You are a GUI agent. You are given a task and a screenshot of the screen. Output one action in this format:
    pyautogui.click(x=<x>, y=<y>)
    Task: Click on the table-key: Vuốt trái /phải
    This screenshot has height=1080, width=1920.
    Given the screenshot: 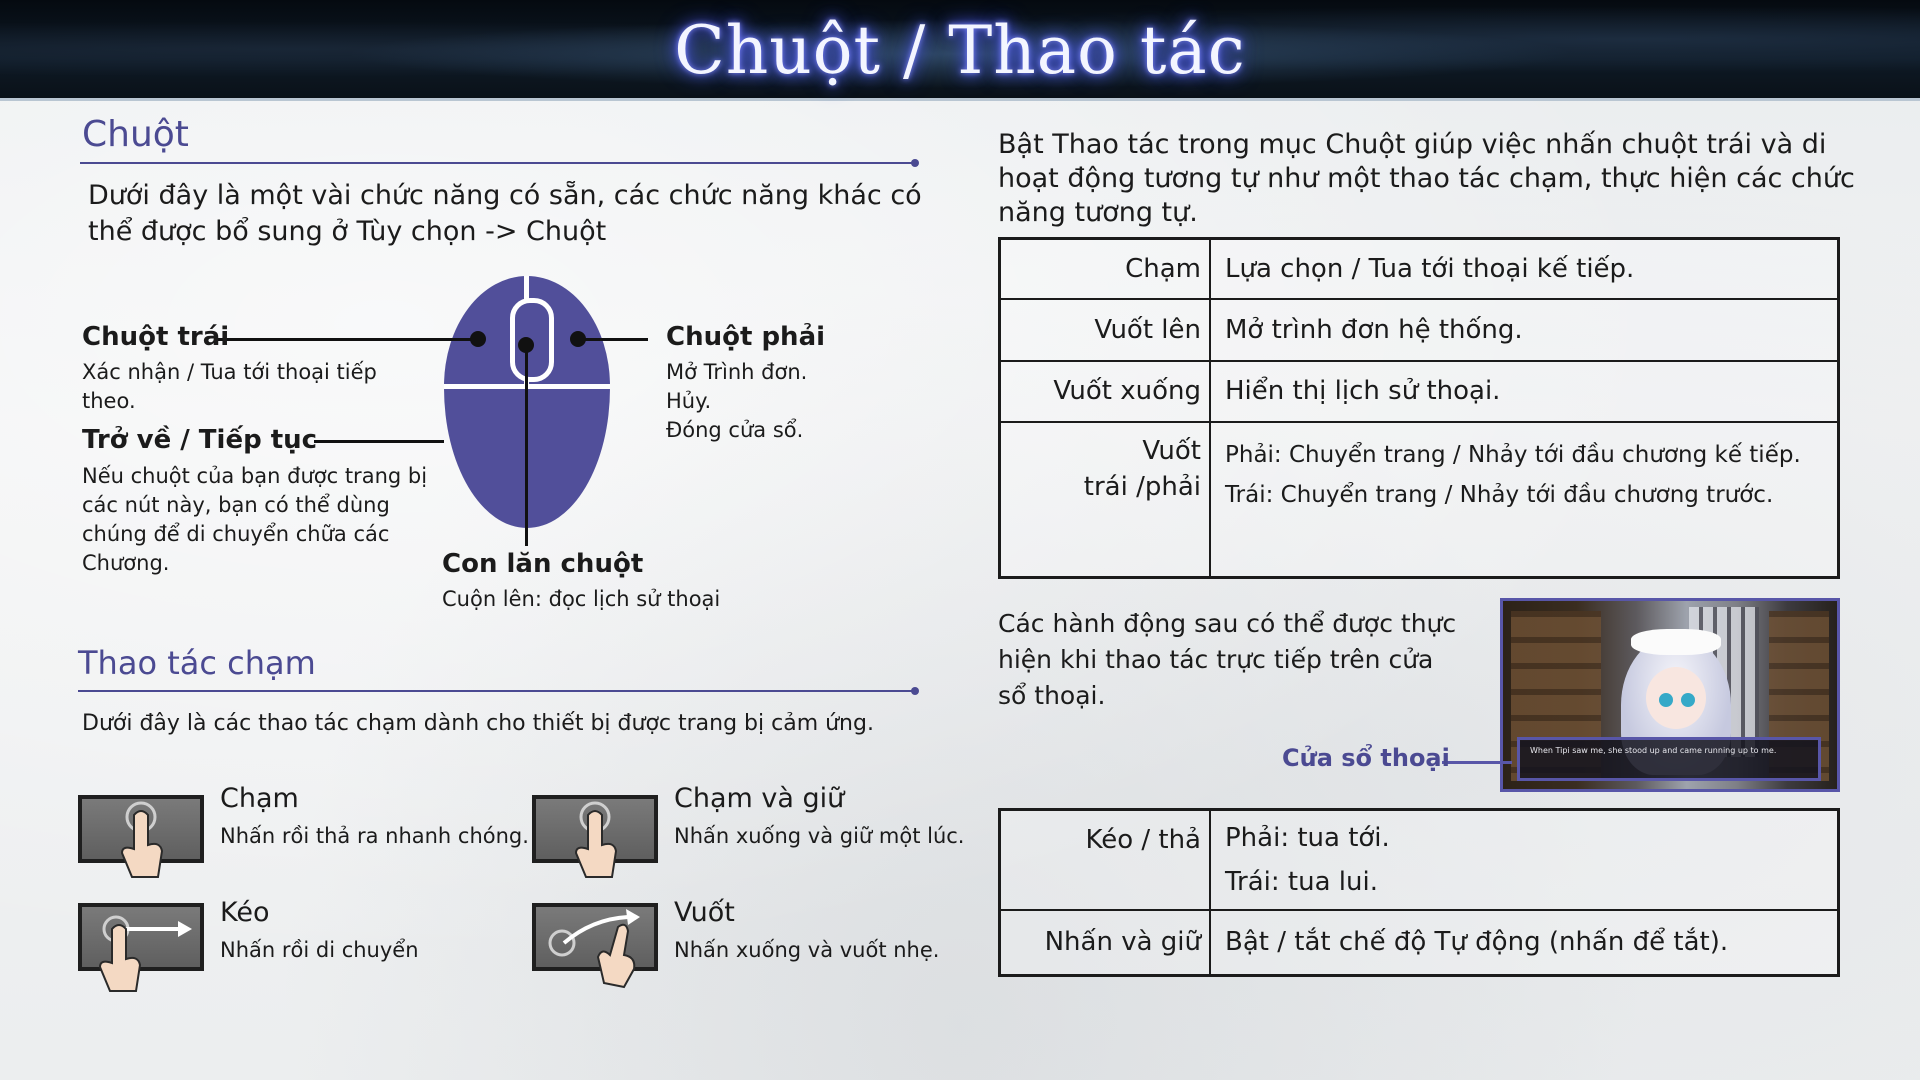 What is the action you would take?
    pyautogui.click(x=1104, y=500)
    